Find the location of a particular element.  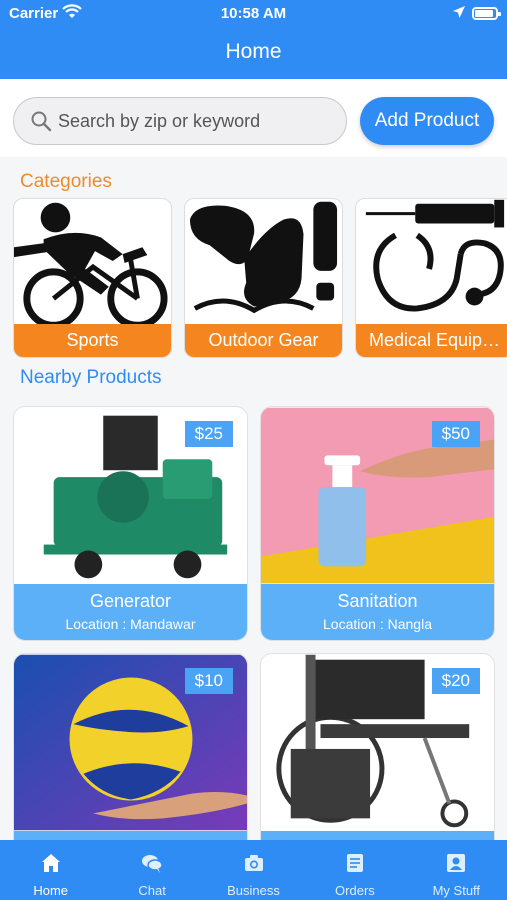

tab-home: Home is located at coordinates (50, 870).